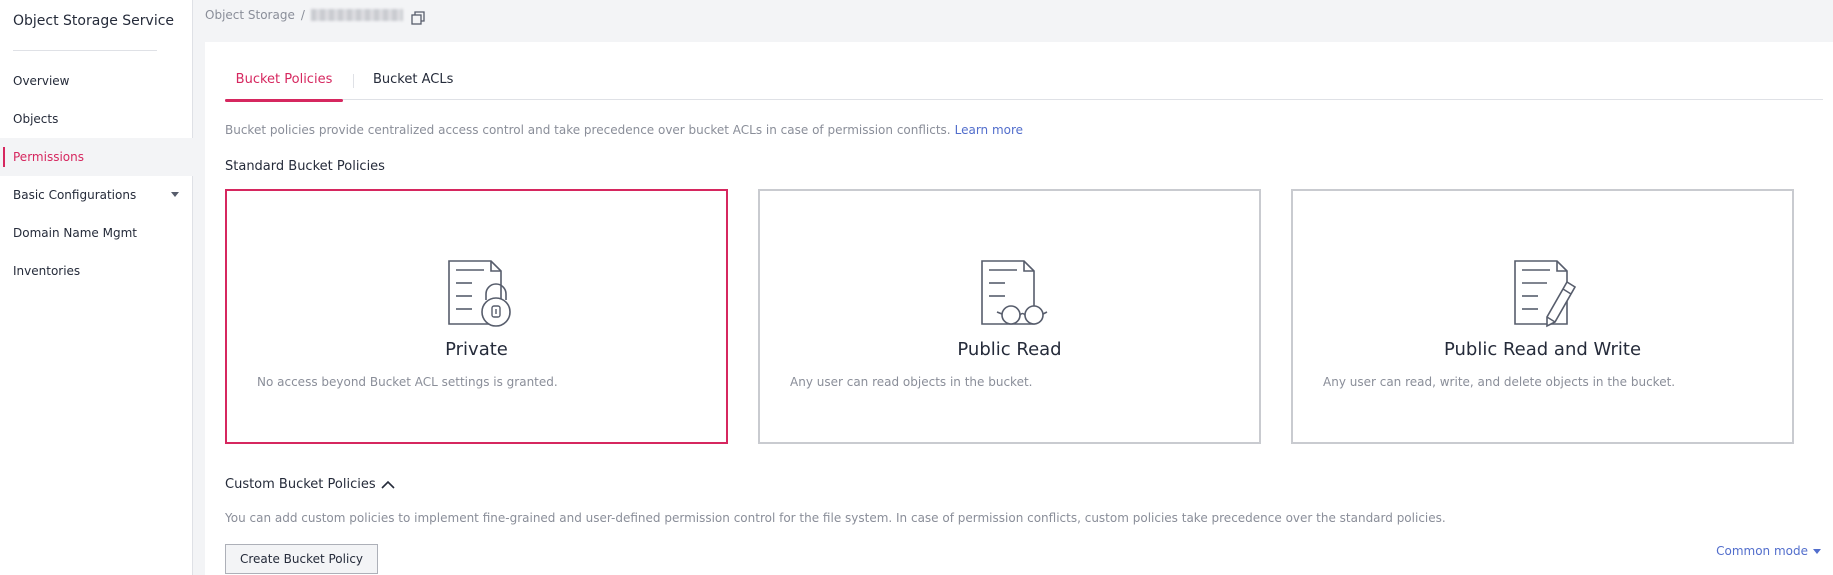 The height and width of the screenshot is (575, 1833). What do you see at coordinates (1014, 292) in the screenshot?
I see `document-glasses-icon` at bounding box center [1014, 292].